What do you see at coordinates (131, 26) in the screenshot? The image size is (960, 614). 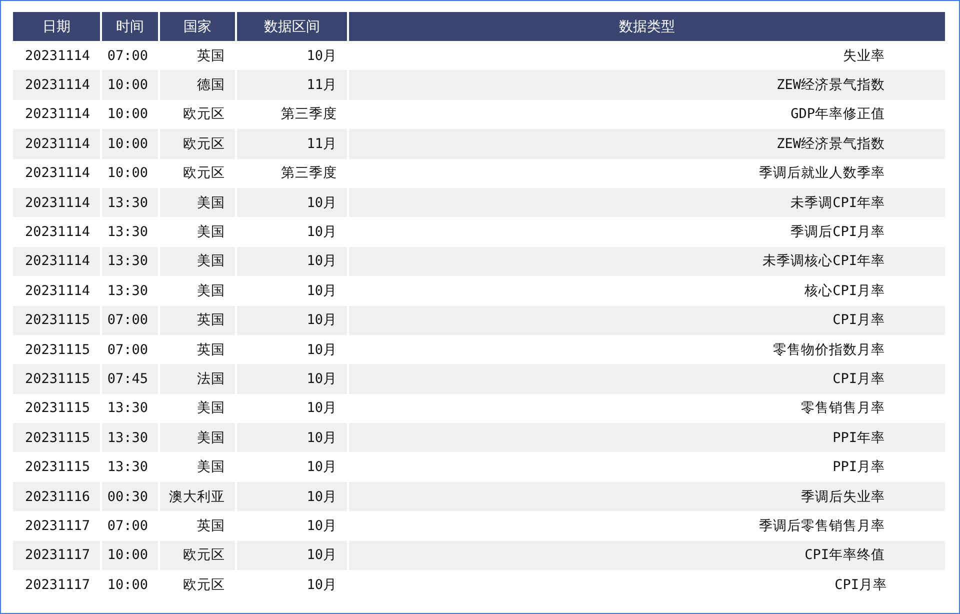 I see `column-header: 时间` at bounding box center [131, 26].